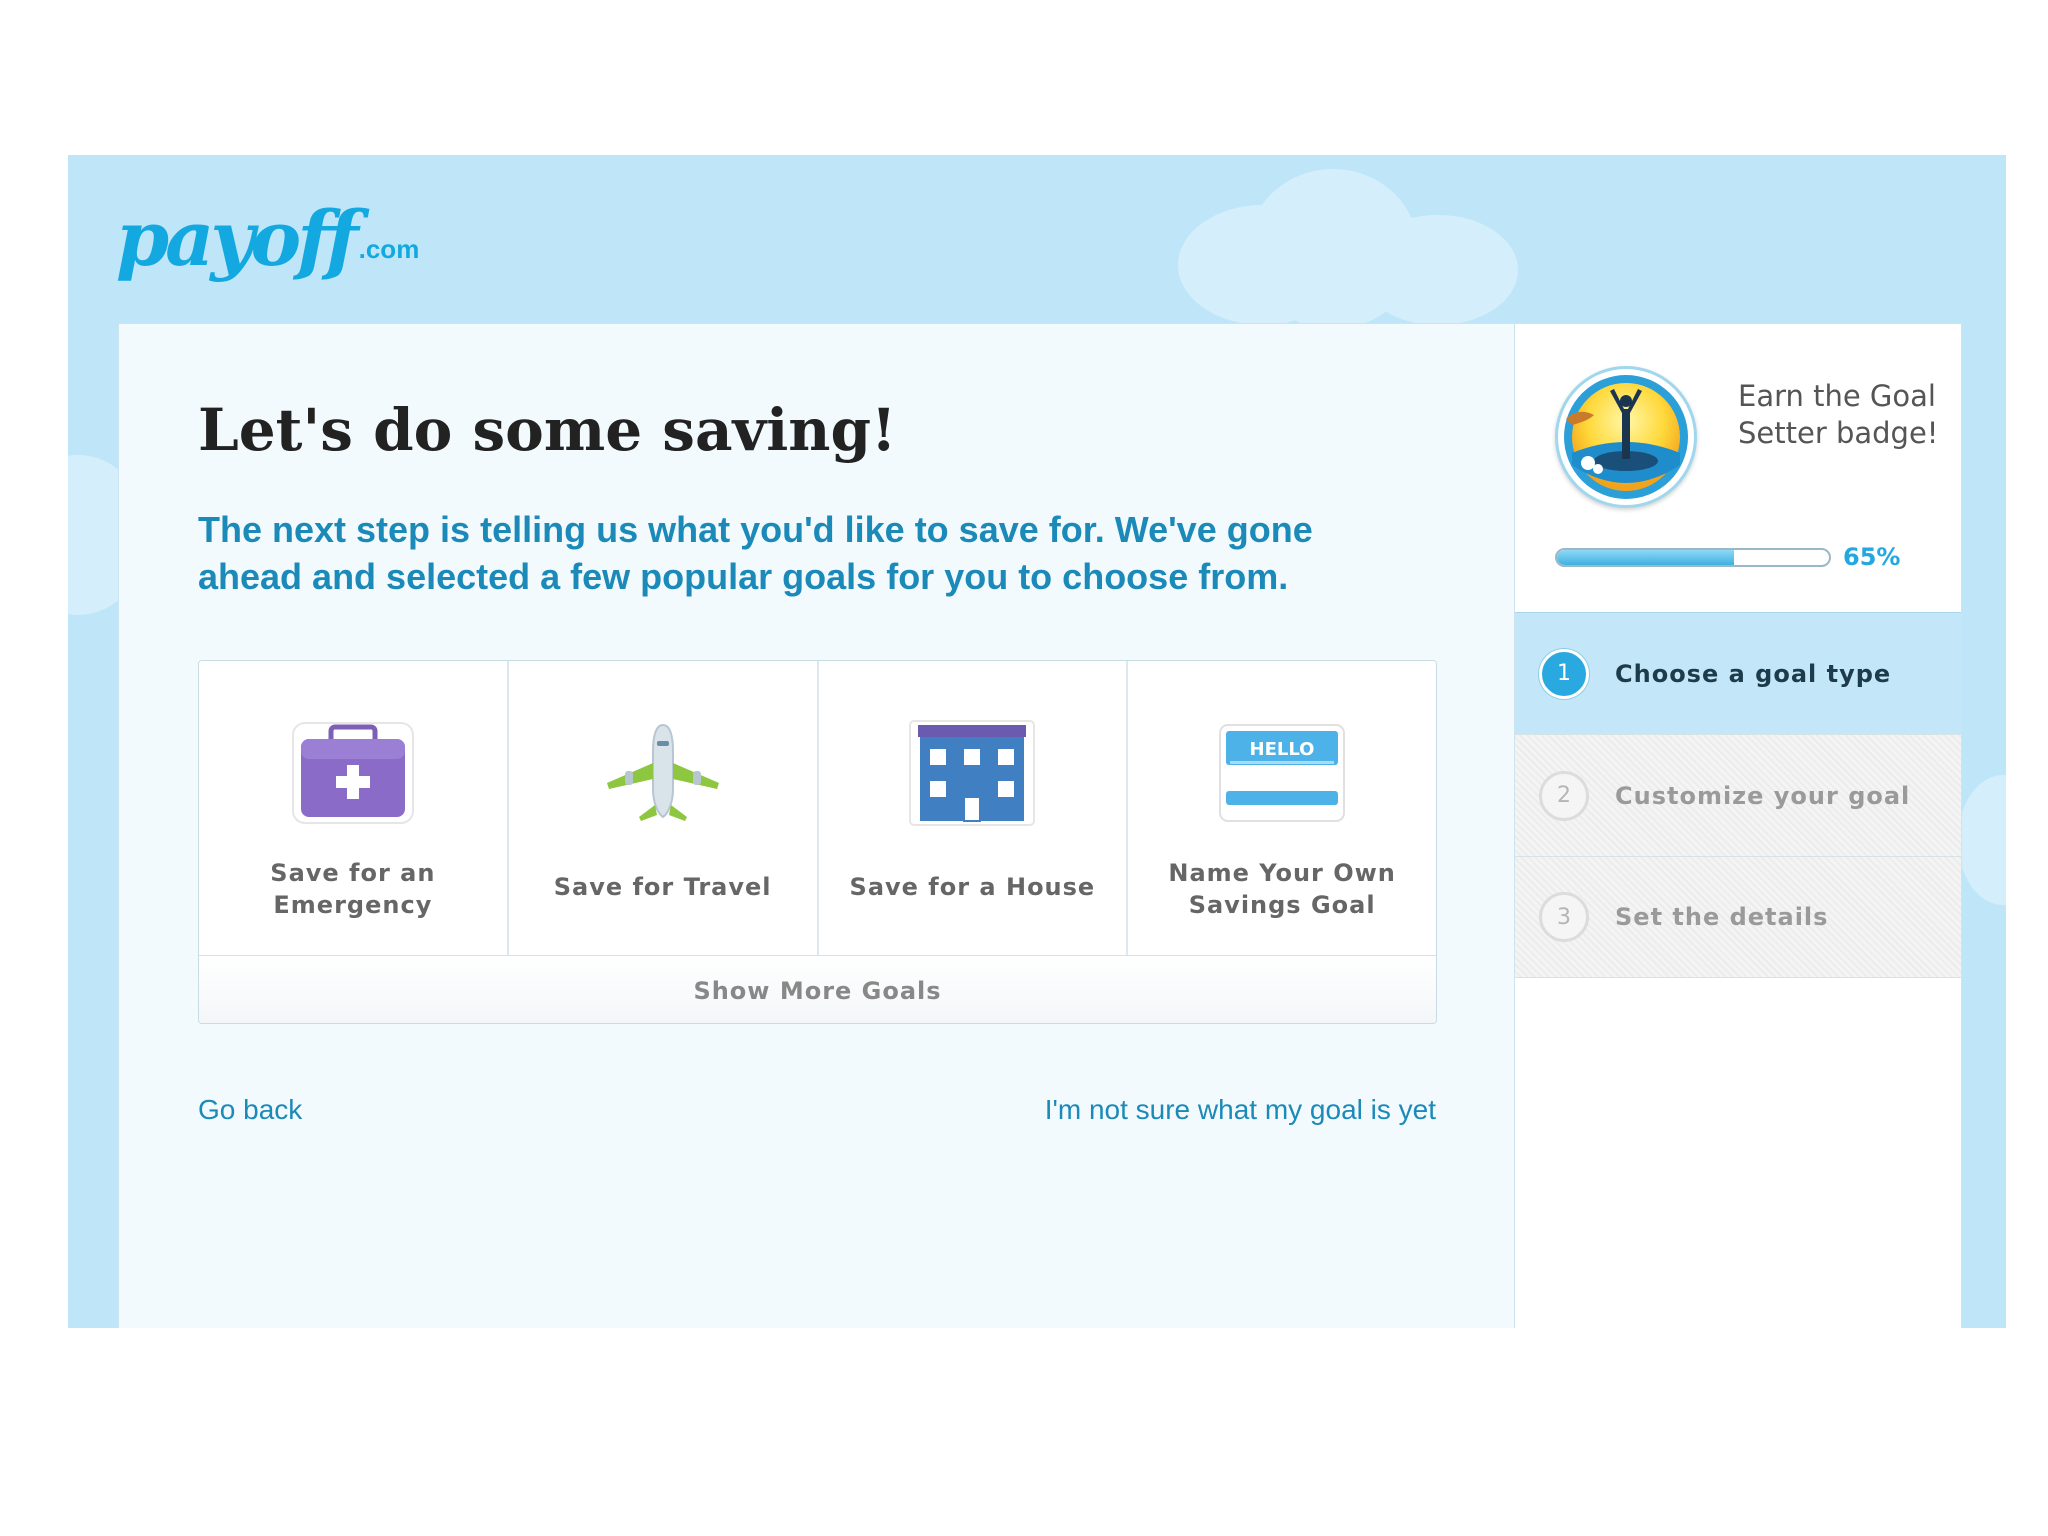  I want to click on goal-label: Save for Travel, so click(662, 887).